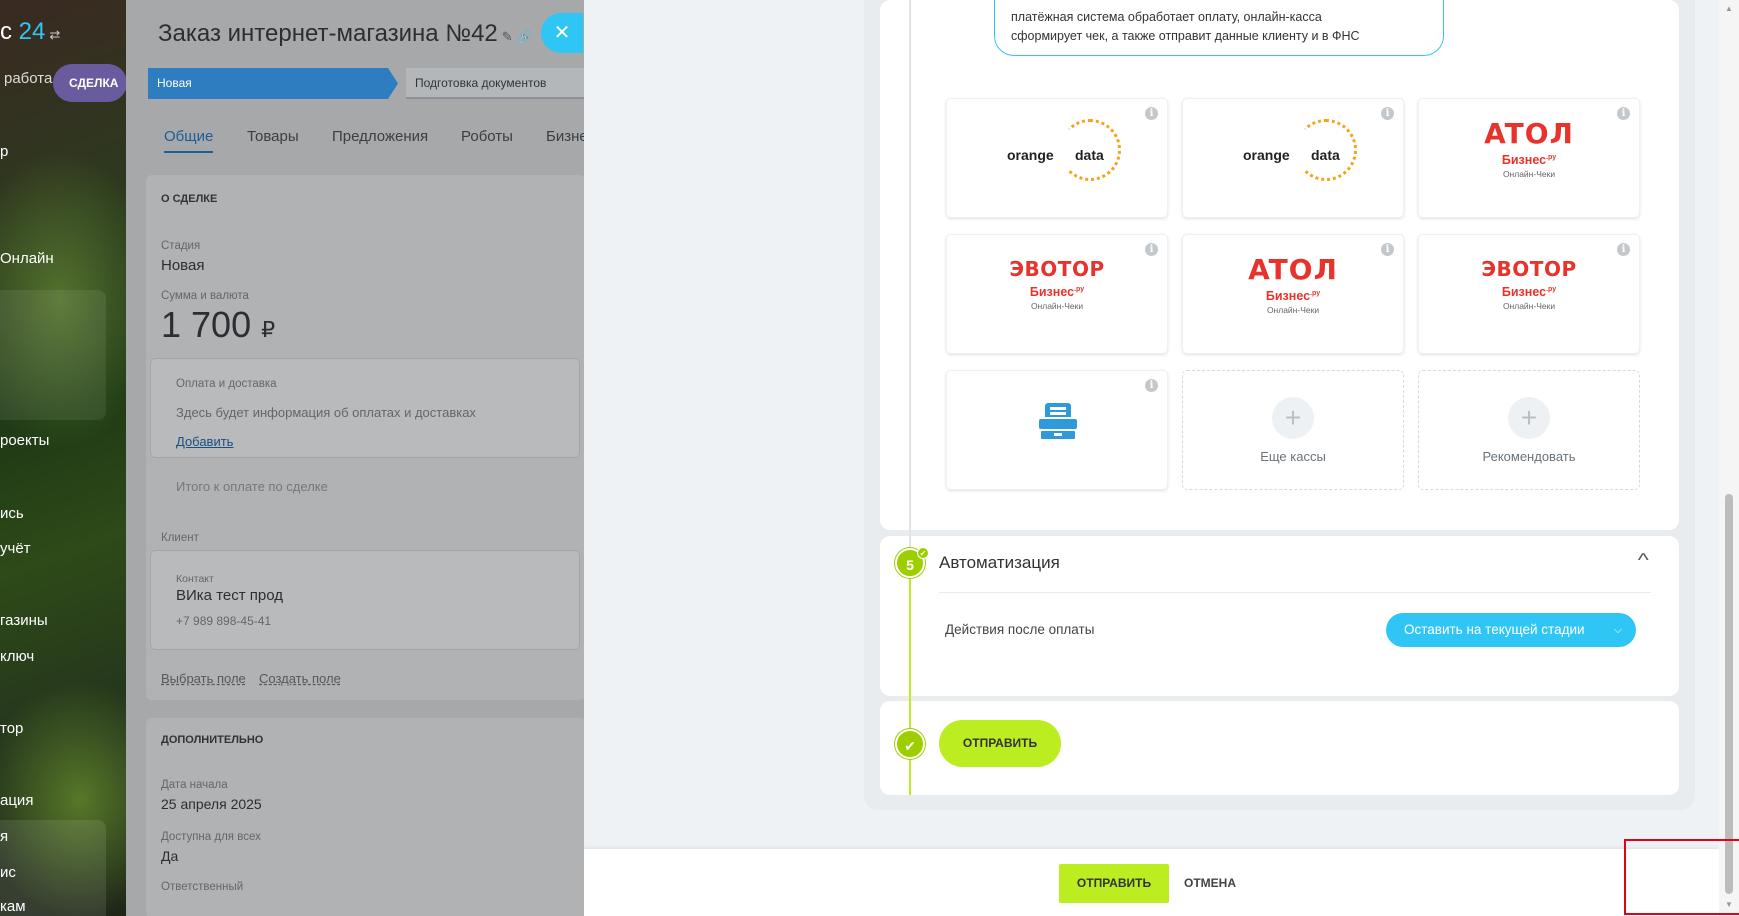 The height and width of the screenshot is (916, 1739). What do you see at coordinates (1729, 458) in the screenshot?
I see `scrollbar: ▲ ▼` at bounding box center [1729, 458].